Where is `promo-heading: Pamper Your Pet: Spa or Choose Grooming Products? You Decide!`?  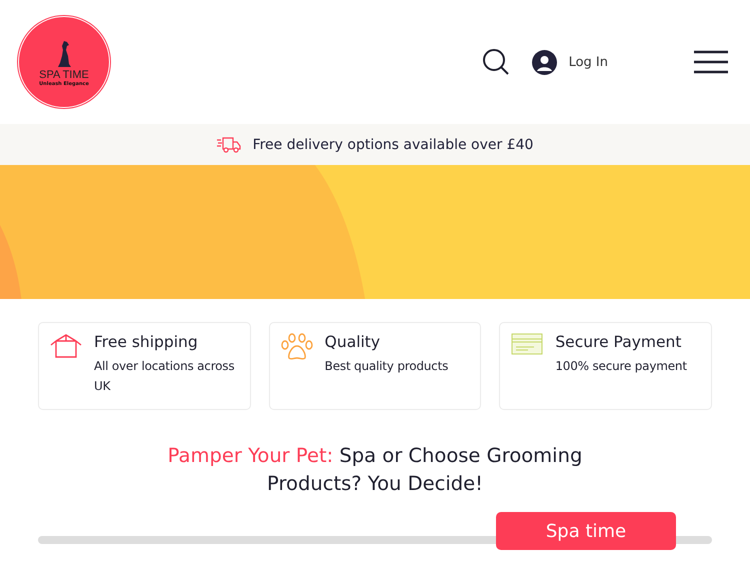 promo-heading: Pamper Your Pet: Spa or Choose Grooming Products? You Decide! is located at coordinates (375, 470).